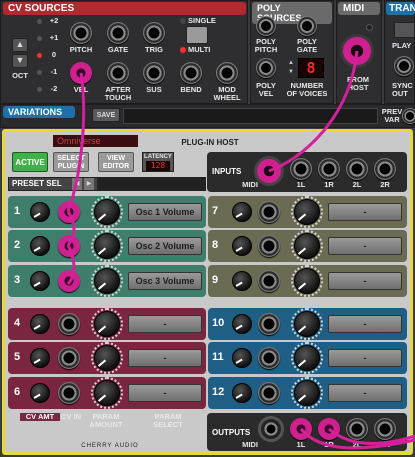 The width and height of the screenshot is (415, 457). Describe the element at coordinates (292, 64) in the screenshot. I see `voices-down-button: ▲` at that location.